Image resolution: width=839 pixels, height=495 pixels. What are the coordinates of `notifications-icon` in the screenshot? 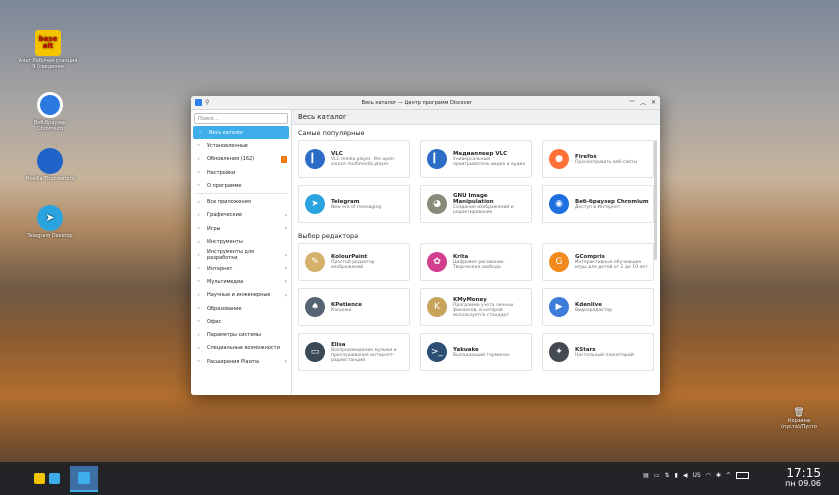 It's located at (742, 475).